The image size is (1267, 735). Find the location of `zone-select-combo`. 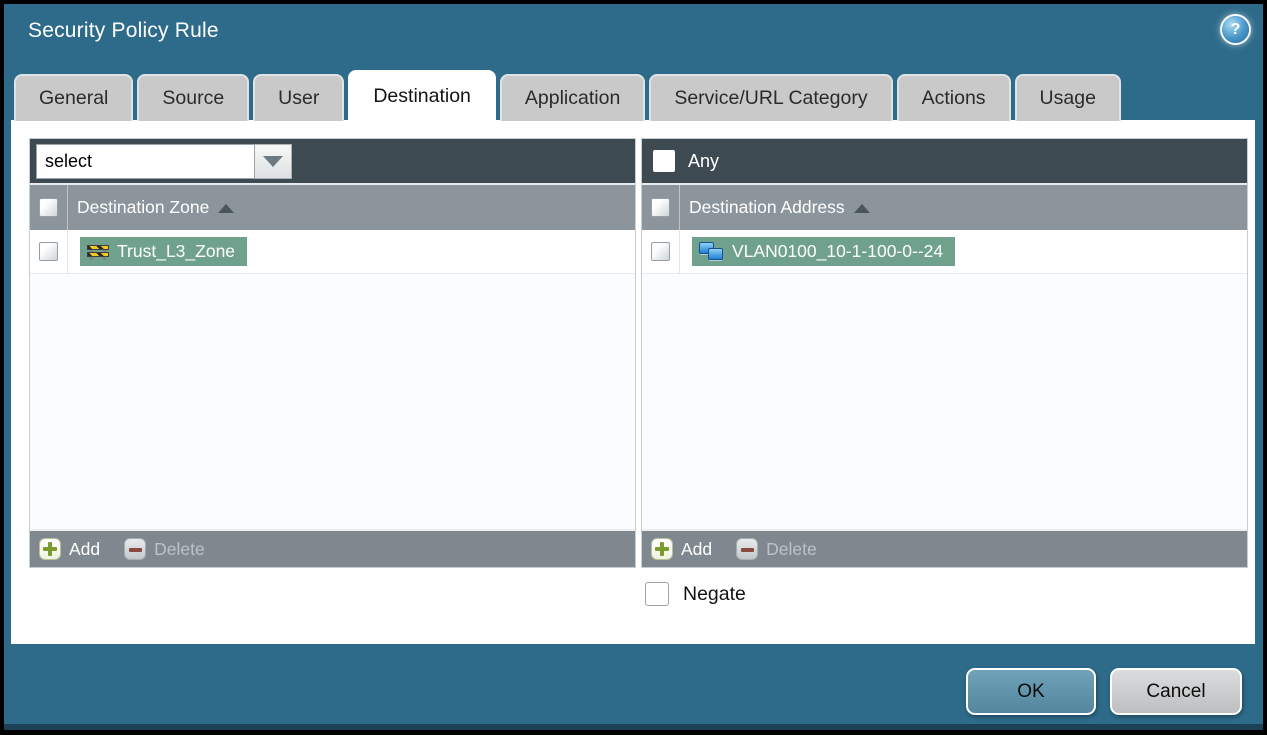

zone-select-combo is located at coordinates (164, 161).